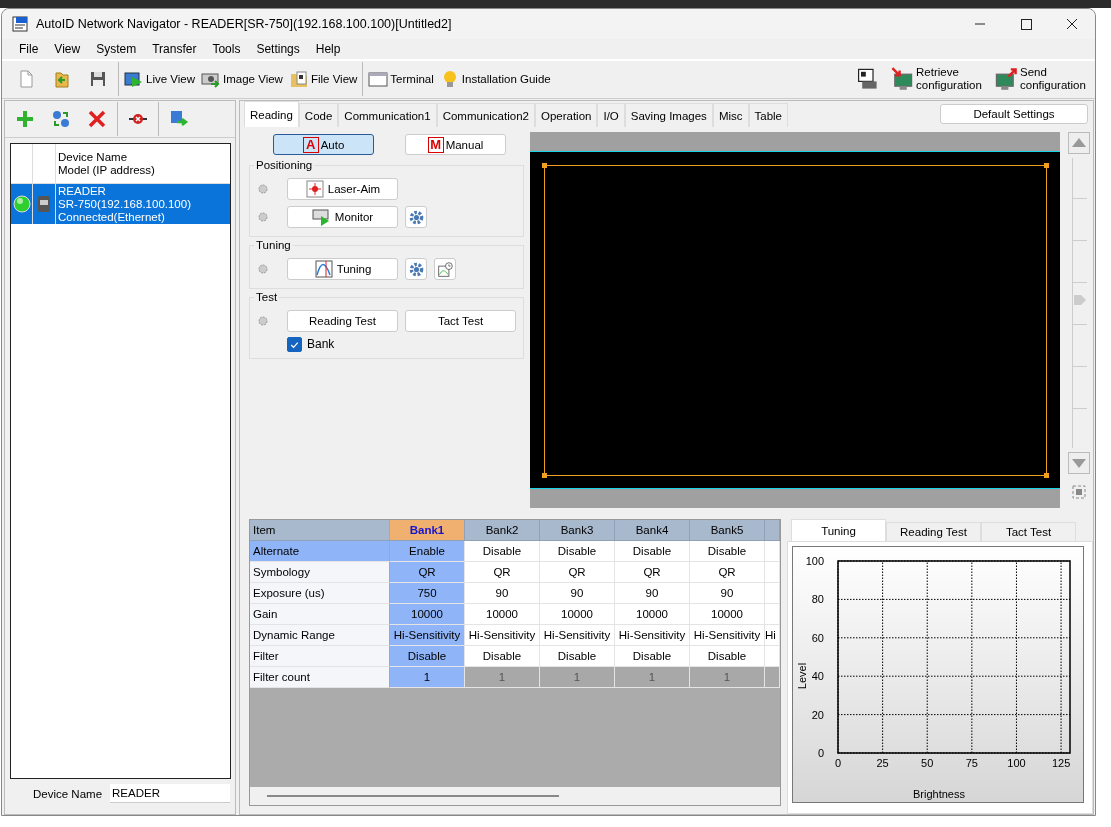 Image resolution: width=1111 pixels, height=827 pixels. Describe the element at coordinates (298, 79) in the screenshot. I see `folder-file-icon` at that location.